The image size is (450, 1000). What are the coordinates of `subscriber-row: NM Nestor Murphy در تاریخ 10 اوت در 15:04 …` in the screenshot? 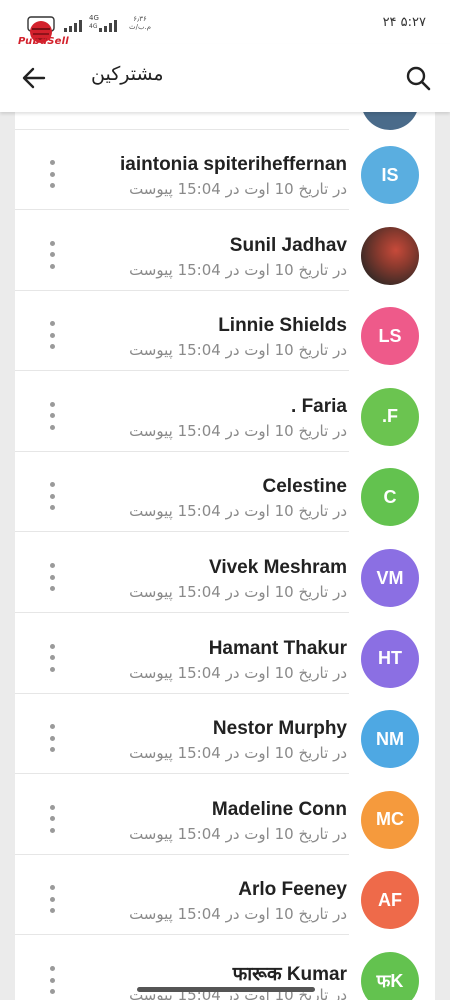 It's located at (225, 734).